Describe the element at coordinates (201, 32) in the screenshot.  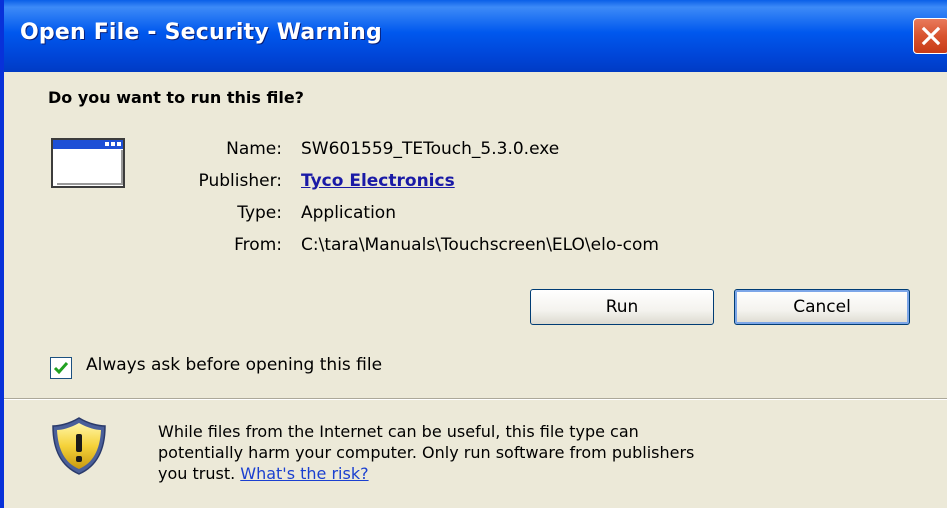
I see `window-title: Open File - Security Warning` at that location.